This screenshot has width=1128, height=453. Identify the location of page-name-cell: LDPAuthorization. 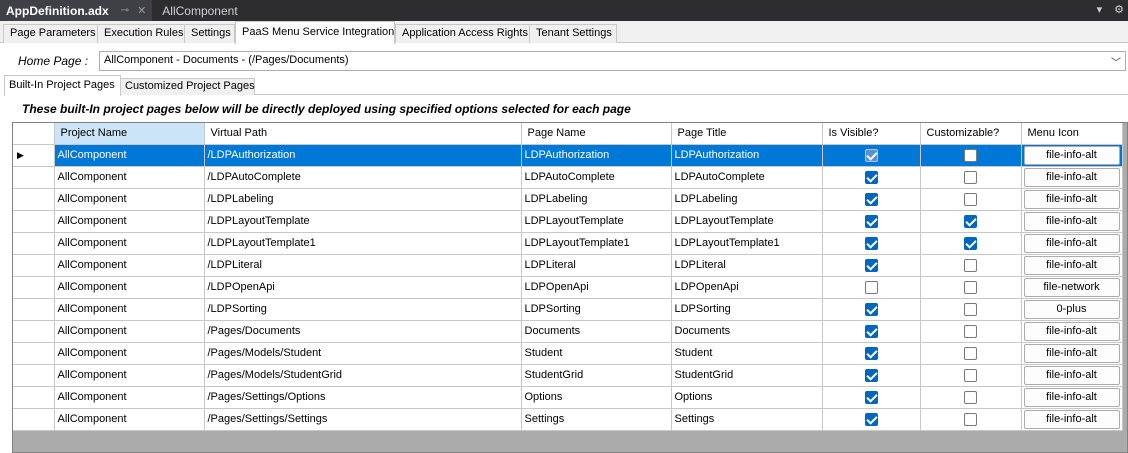
(596, 155).